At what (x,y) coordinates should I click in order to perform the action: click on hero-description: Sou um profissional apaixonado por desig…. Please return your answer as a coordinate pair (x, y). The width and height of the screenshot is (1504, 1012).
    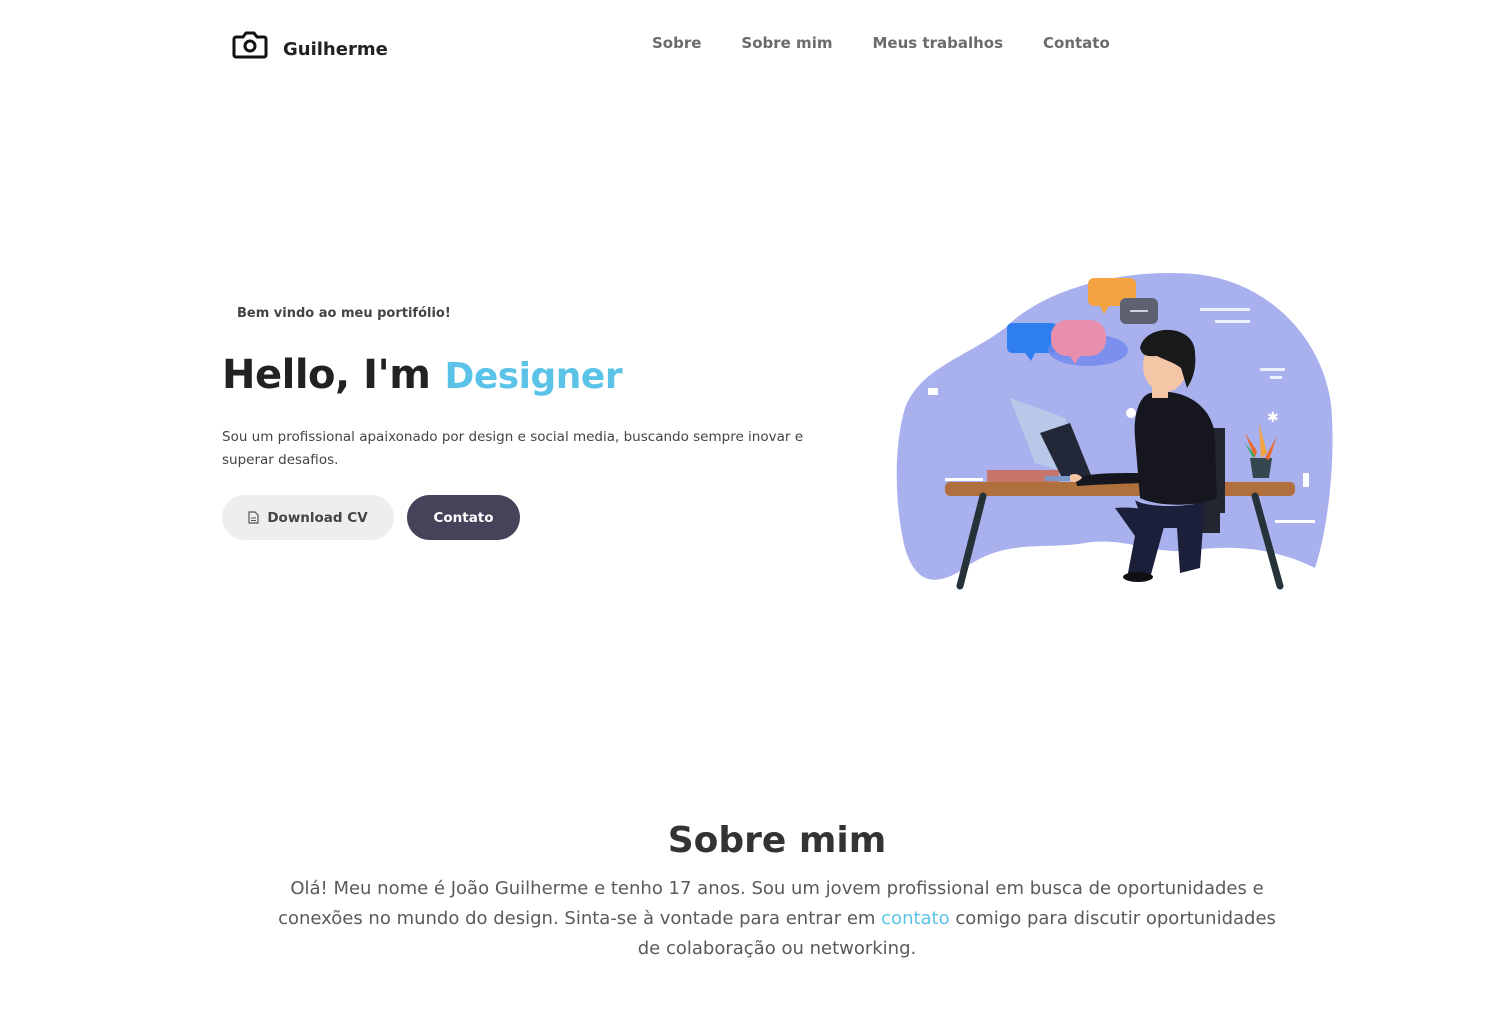
    Looking at the image, I should click on (513, 448).